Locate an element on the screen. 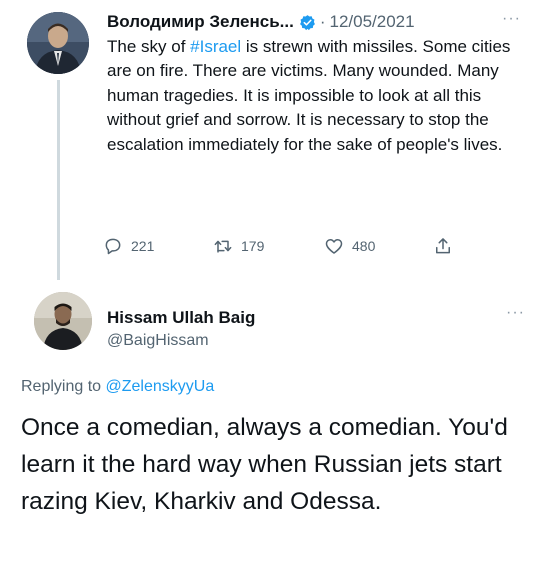 This screenshot has width=539, height=574. replying-to-label: Replying to is located at coordinates (63, 386).